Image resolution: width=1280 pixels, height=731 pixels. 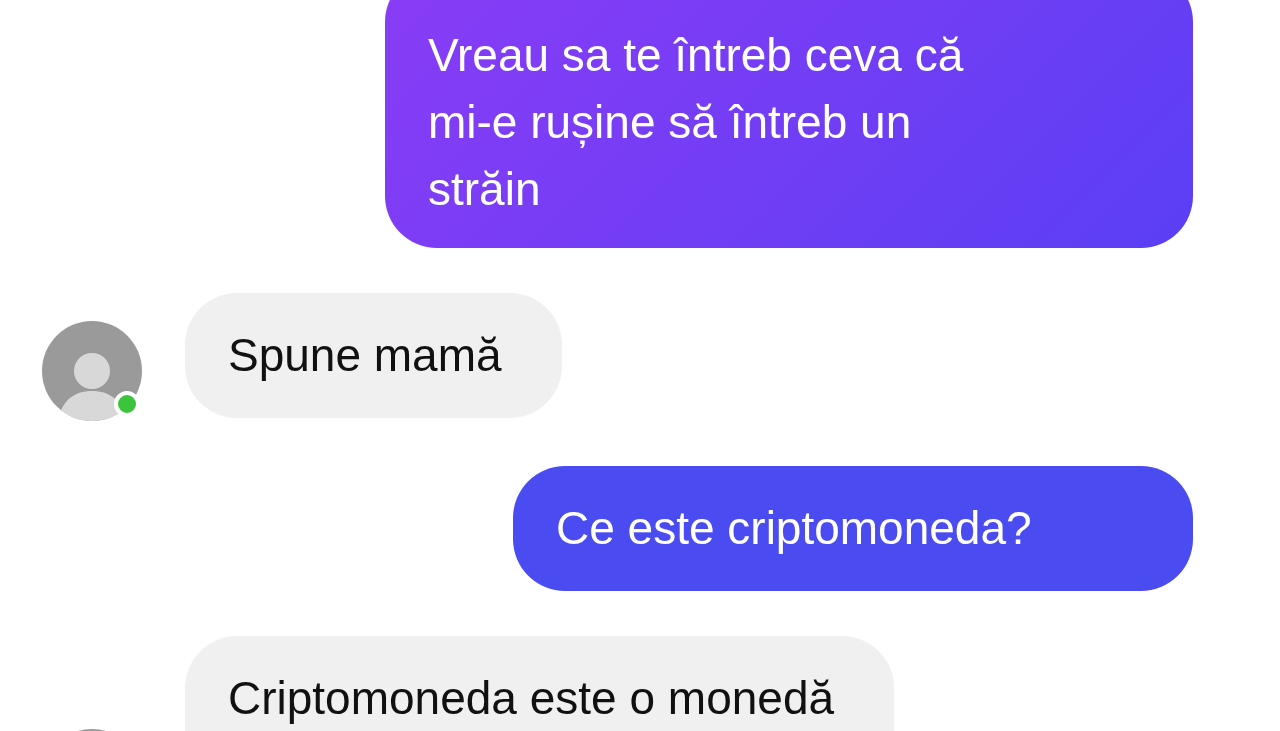 What do you see at coordinates (540, 683) in the screenshot?
I see `received-message: Criptomoneda este o monedă` at bounding box center [540, 683].